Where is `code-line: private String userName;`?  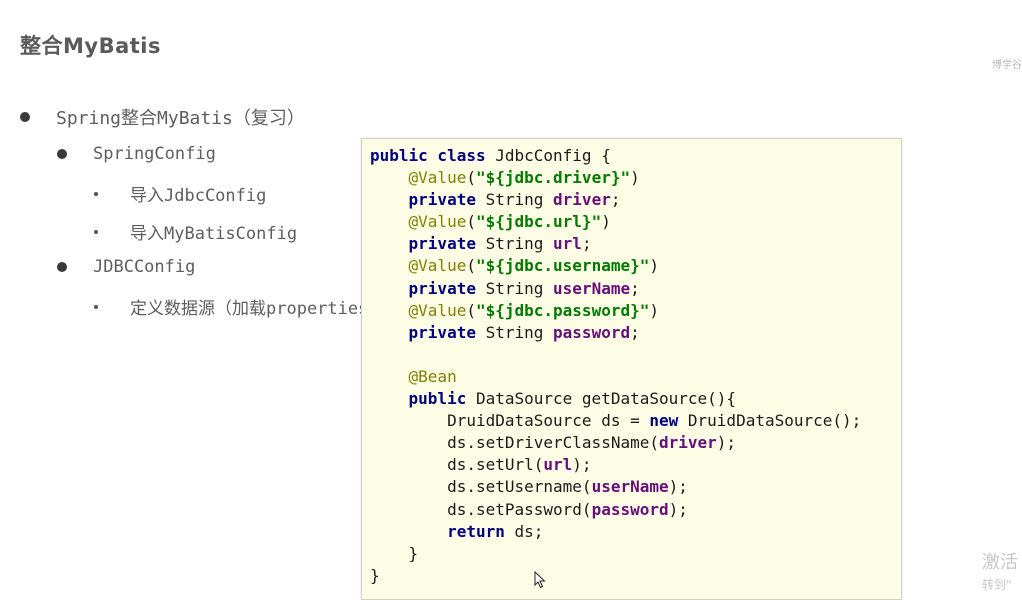 code-line: private String userName; is located at coordinates (615, 289).